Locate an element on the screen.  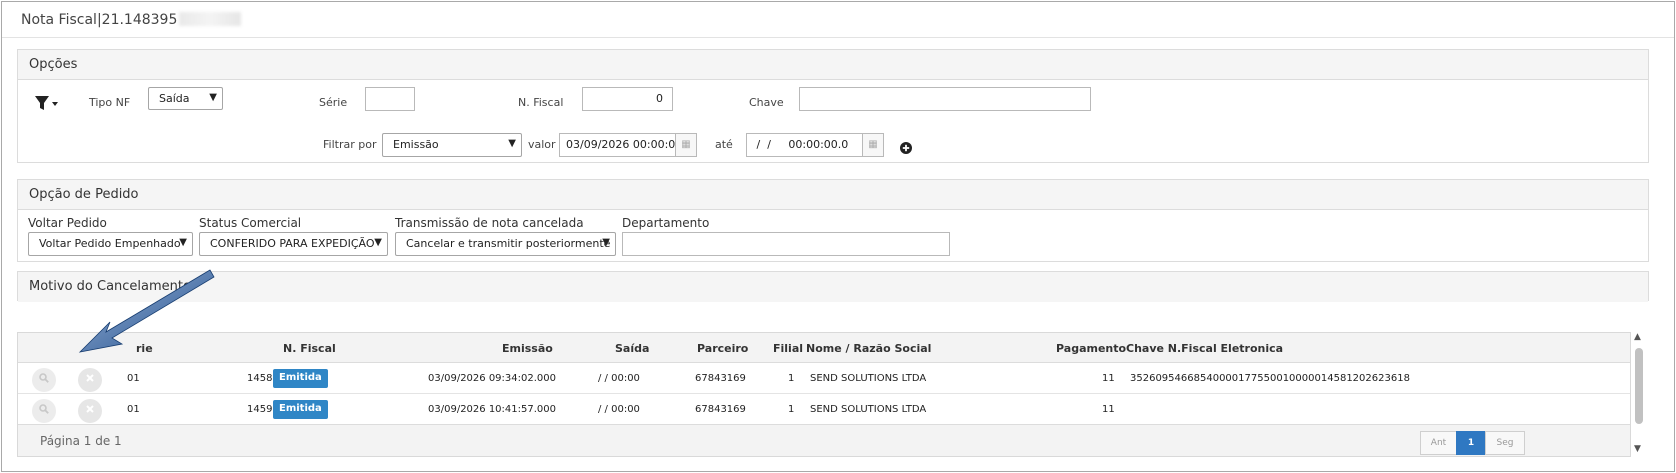
cell-n-fiscal: 1459 is located at coordinates (260, 409).